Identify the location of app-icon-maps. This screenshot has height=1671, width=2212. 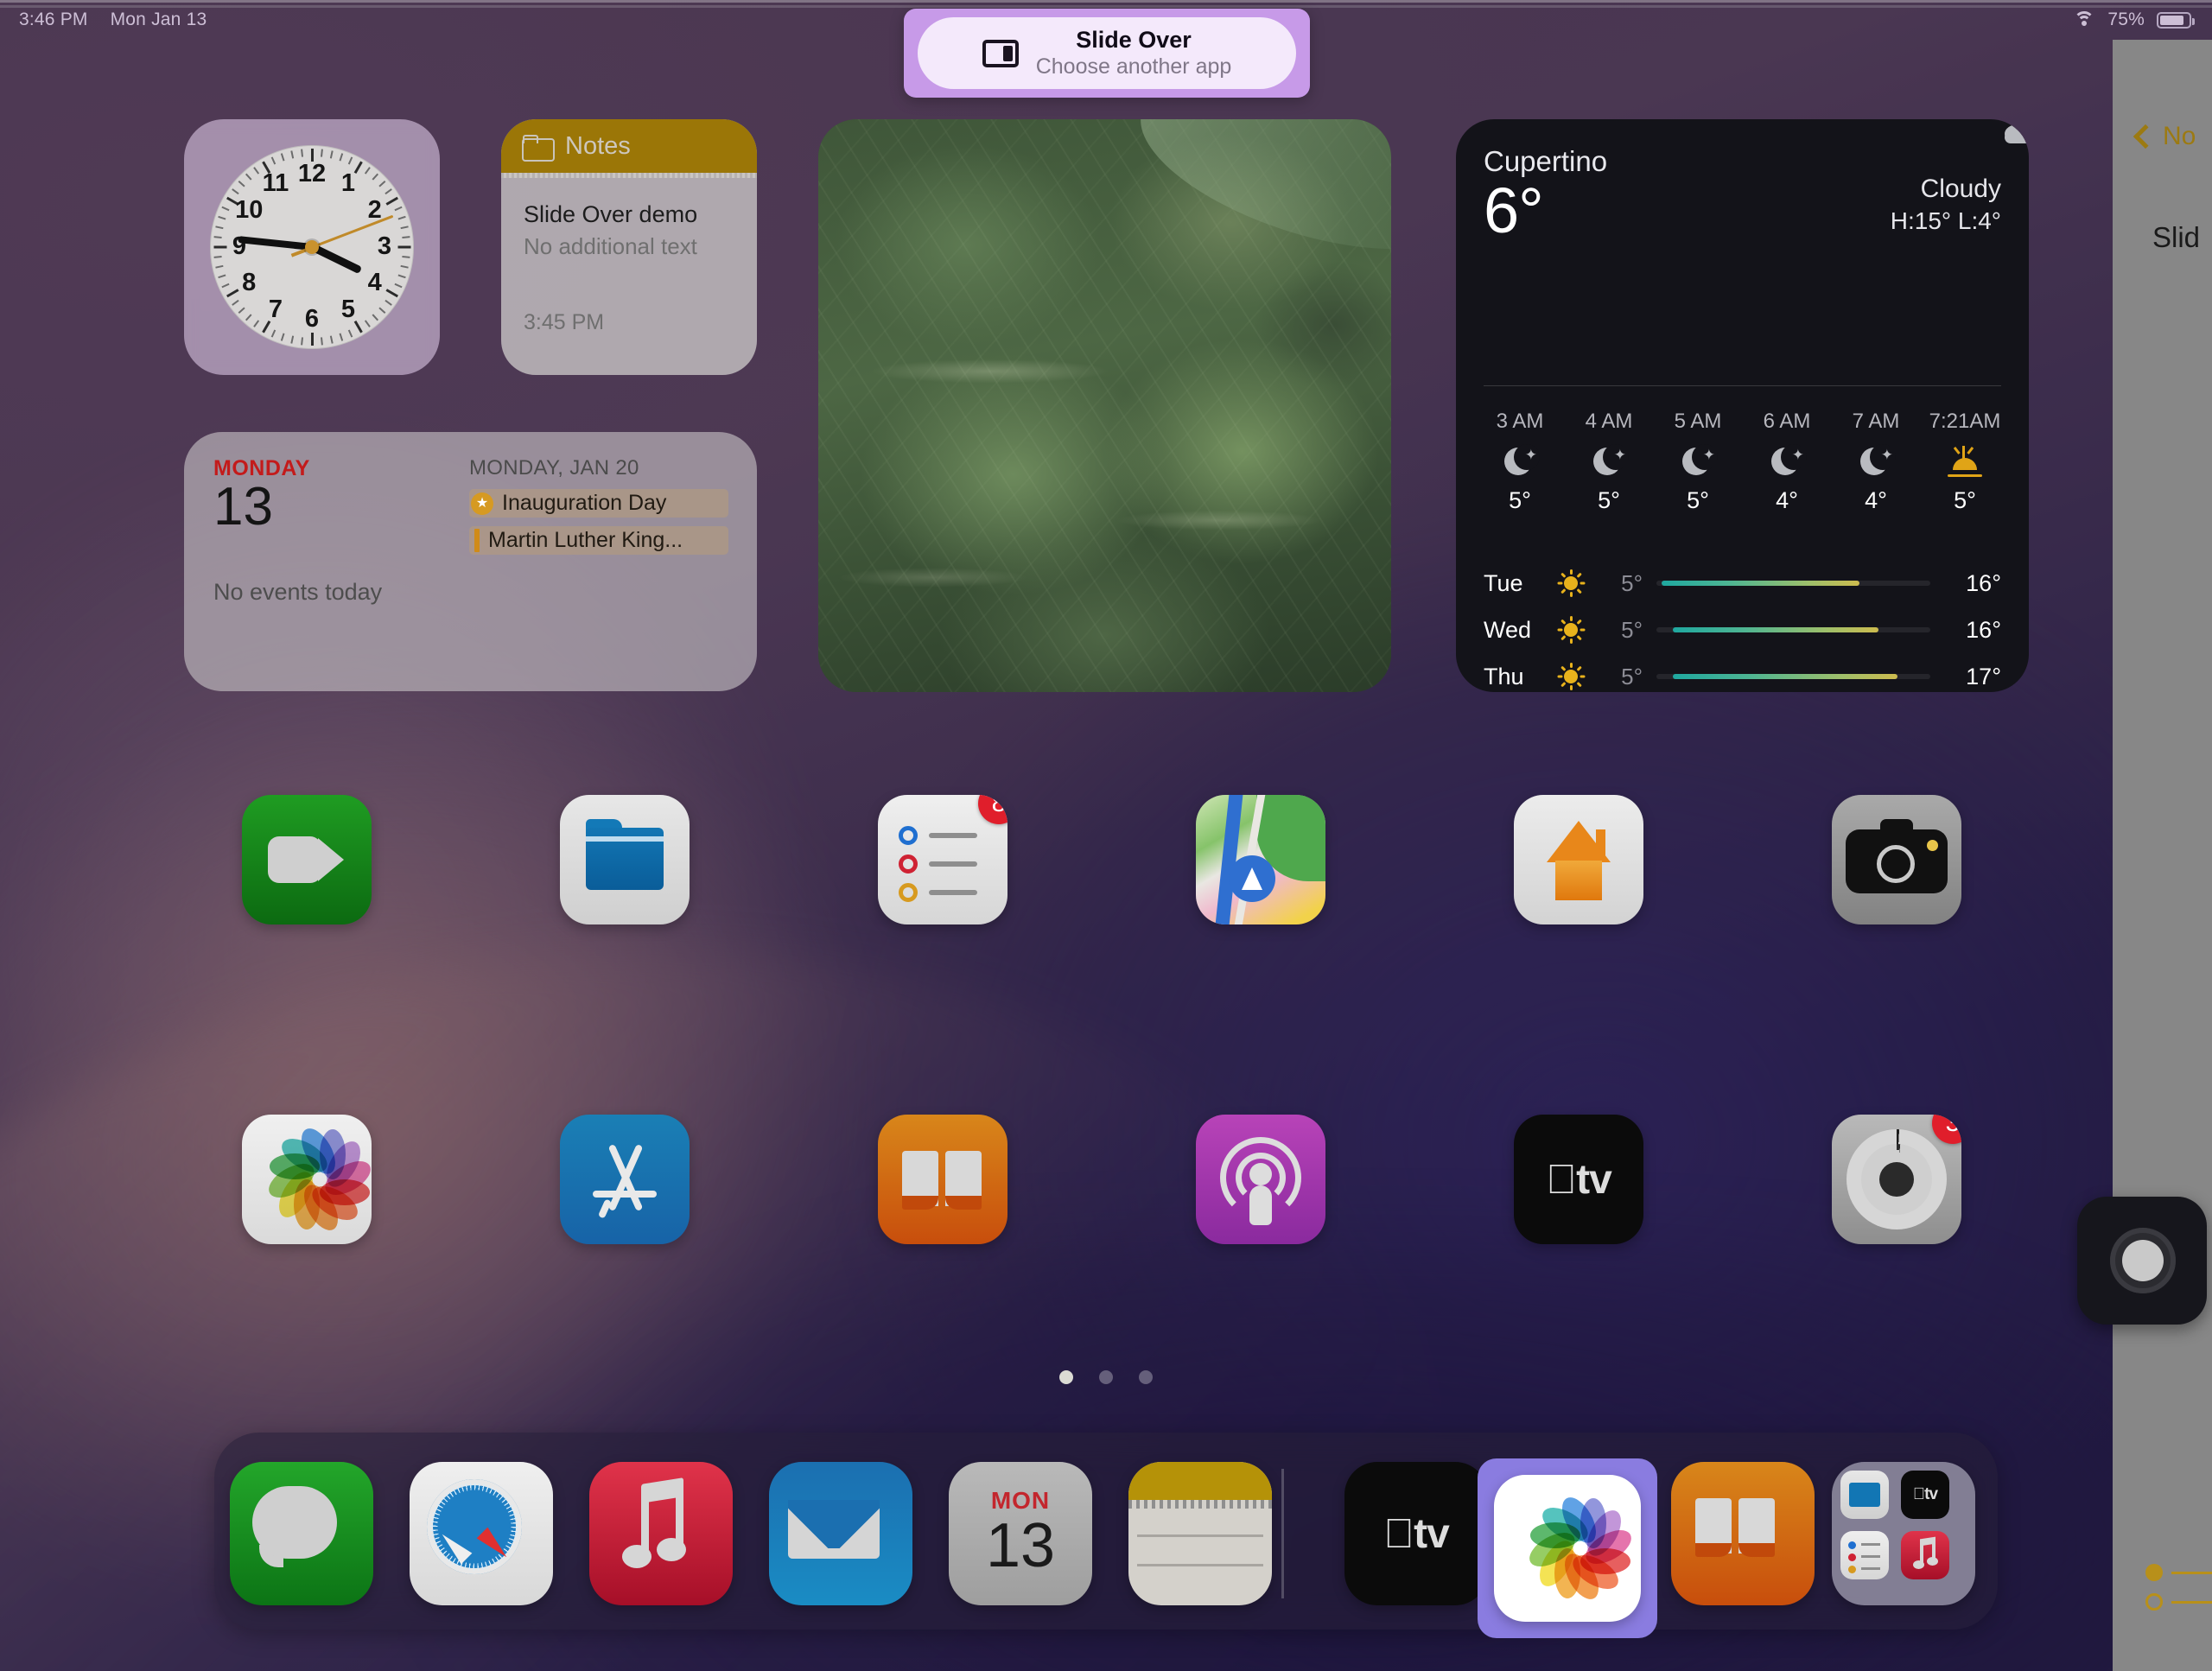
(1260, 859).